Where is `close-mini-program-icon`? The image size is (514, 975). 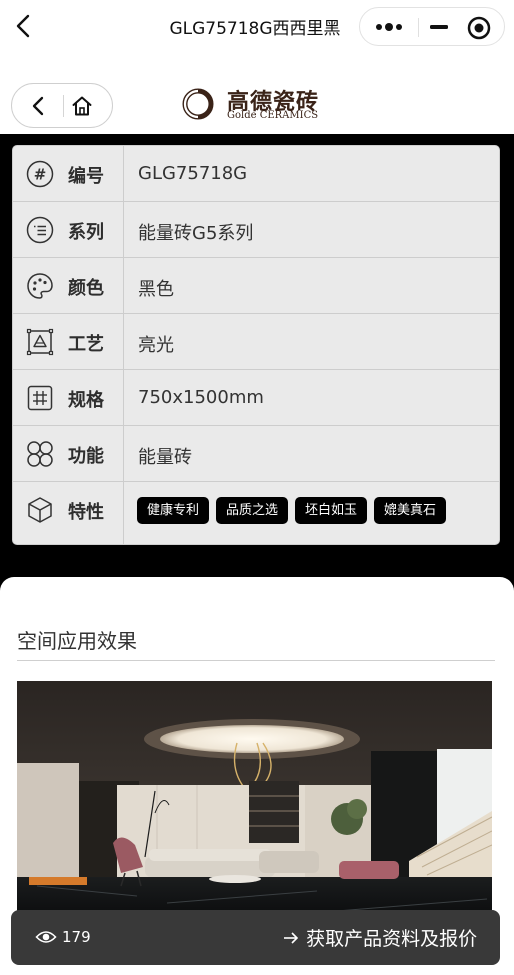 close-mini-program-icon is located at coordinates (479, 28).